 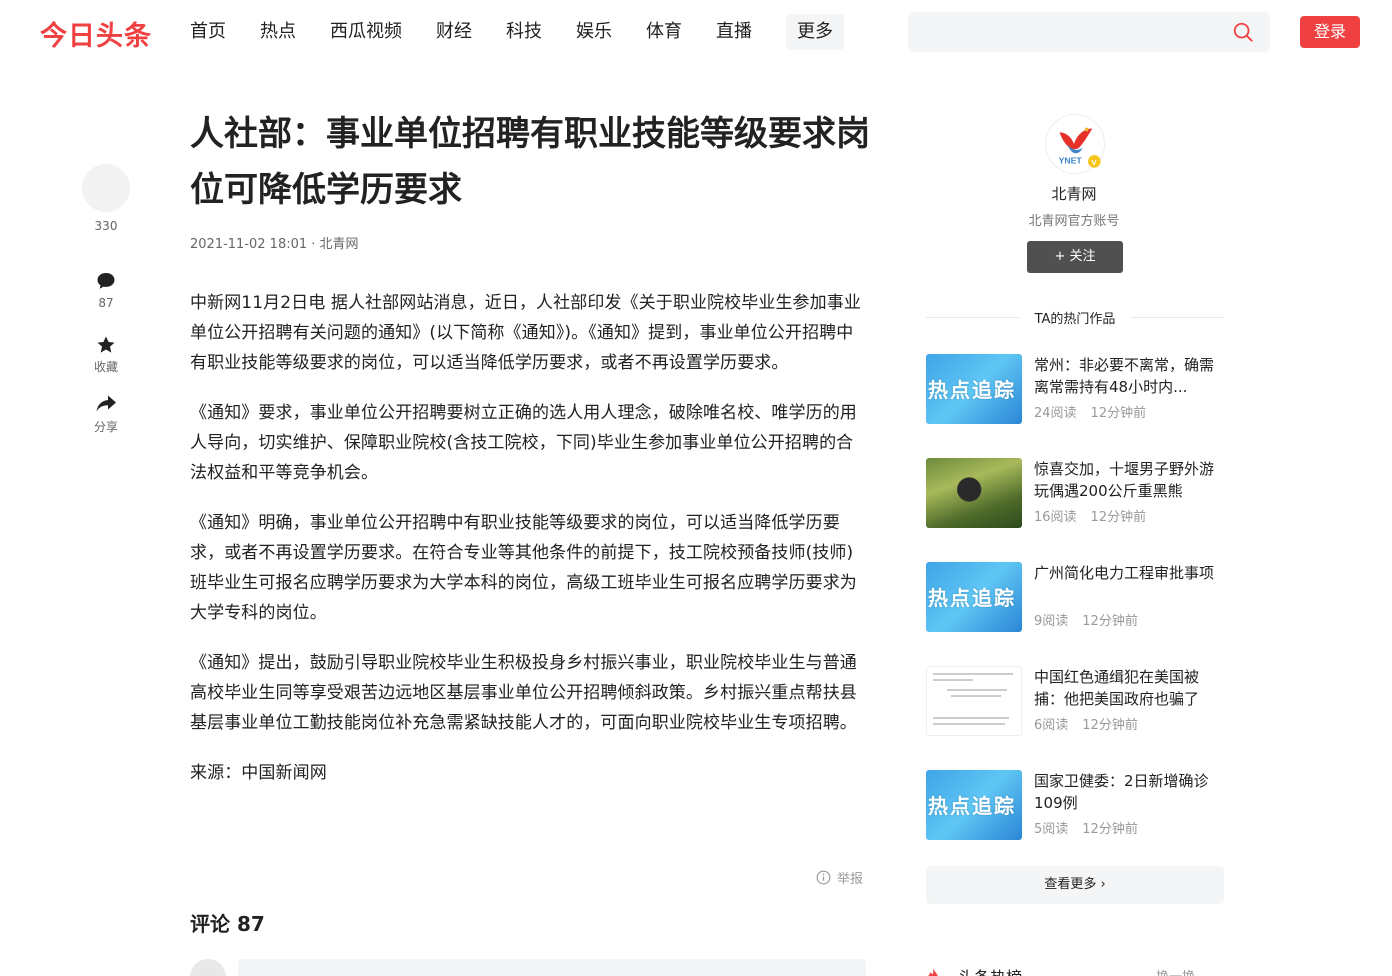 I want to click on list-item: 惊喜交加，十堰男子野外游玩偶遇200公斤重黑熊 16阅读 12分钟前, so click(x=1075, y=510).